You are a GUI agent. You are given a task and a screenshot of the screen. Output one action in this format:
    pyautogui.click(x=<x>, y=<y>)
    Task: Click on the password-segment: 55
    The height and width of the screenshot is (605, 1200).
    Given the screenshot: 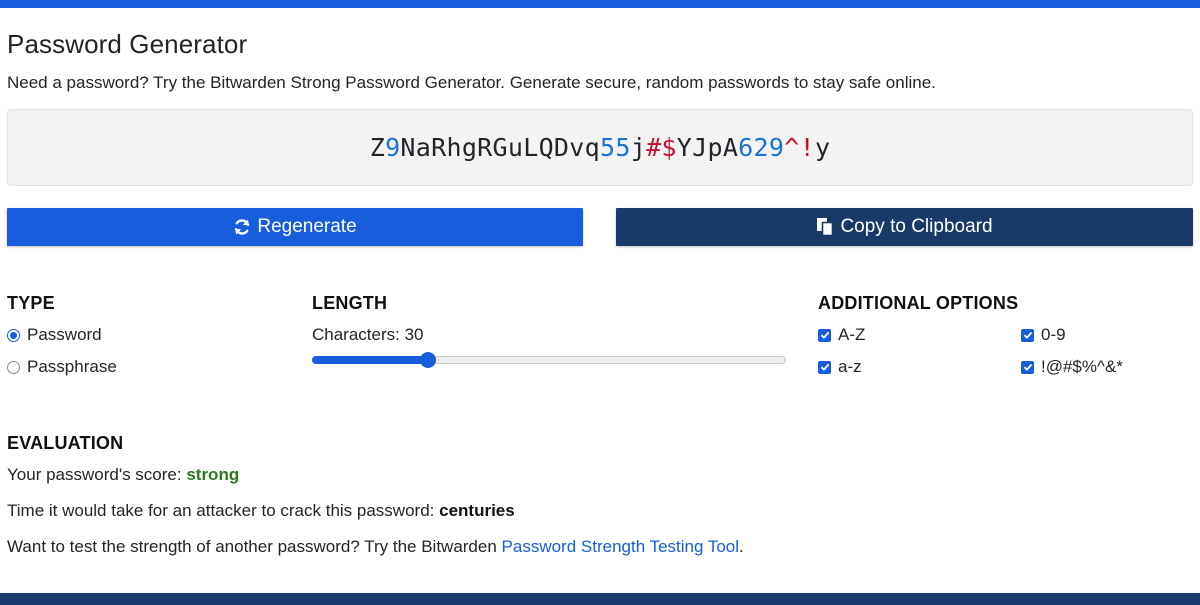 What is the action you would take?
    pyautogui.click(x=615, y=147)
    